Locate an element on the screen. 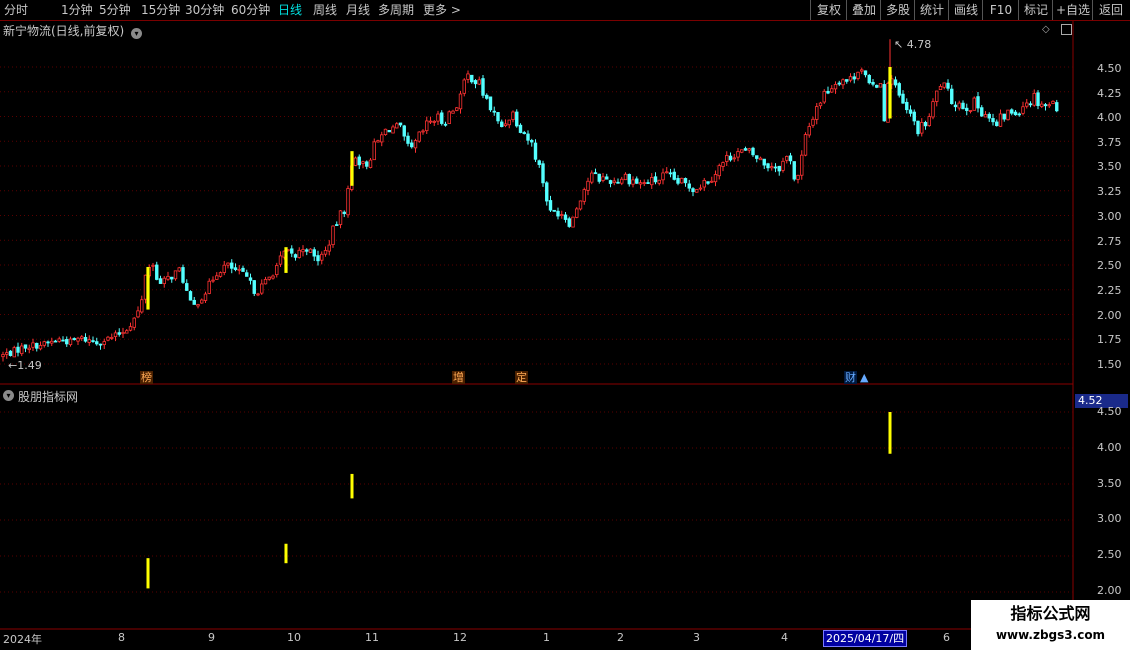 The height and width of the screenshot is (650, 1130). period-tab-more: 更多 > is located at coordinates (442, 10).